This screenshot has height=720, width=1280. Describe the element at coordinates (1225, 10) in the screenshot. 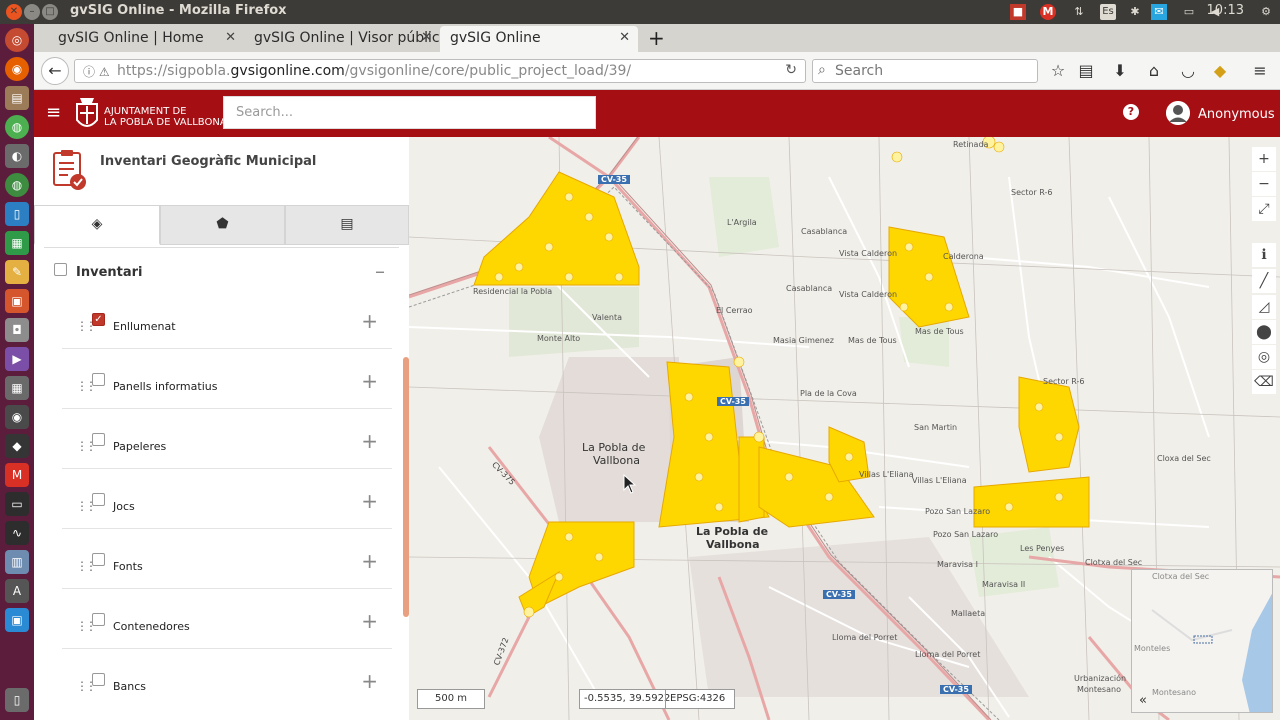

I see `clock: 10:13` at that location.